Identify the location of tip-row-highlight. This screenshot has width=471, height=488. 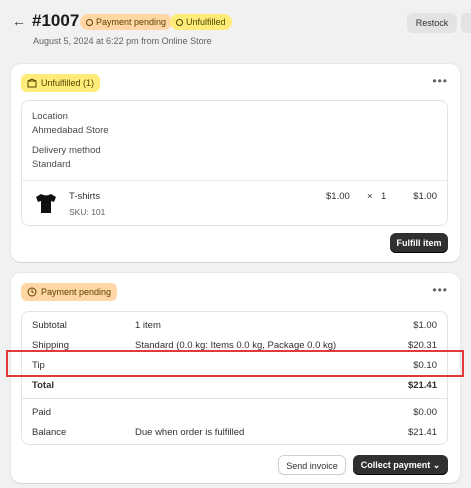
(235, 363).